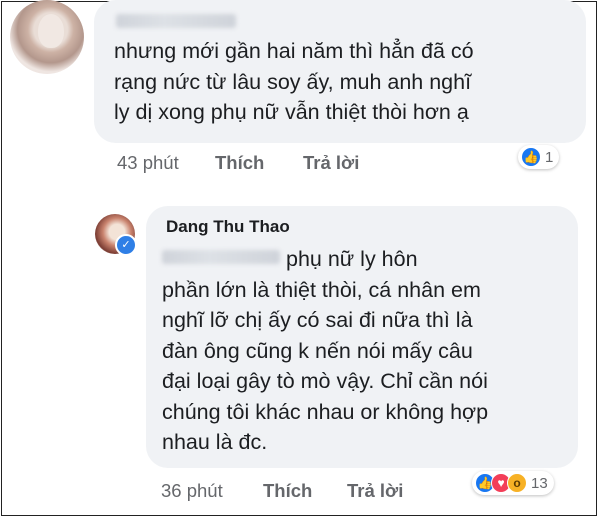  What do you see at coordinates (317, 320) in the screenshot?
I see `comment-line: nghĩ lỡ chị ấy có sai đi nữa thì là` at bounding box center [317, 320].